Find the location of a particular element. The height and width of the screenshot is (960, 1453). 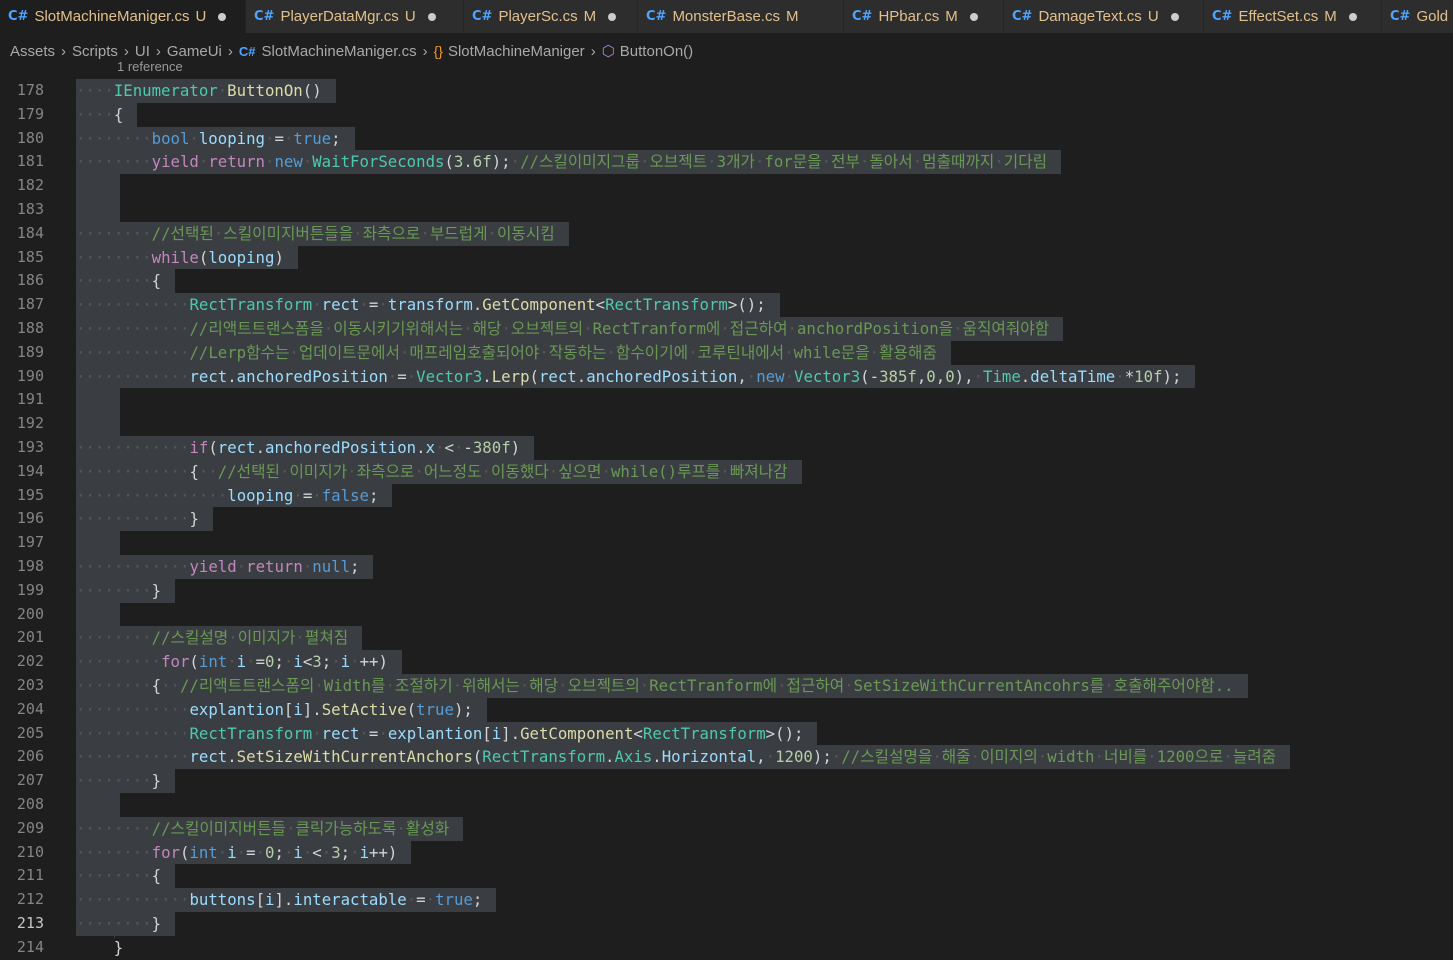

tab-slotmachinemaniger-cs: C# SlotMachineManiger.cs U is located at coordinates (123, 16).